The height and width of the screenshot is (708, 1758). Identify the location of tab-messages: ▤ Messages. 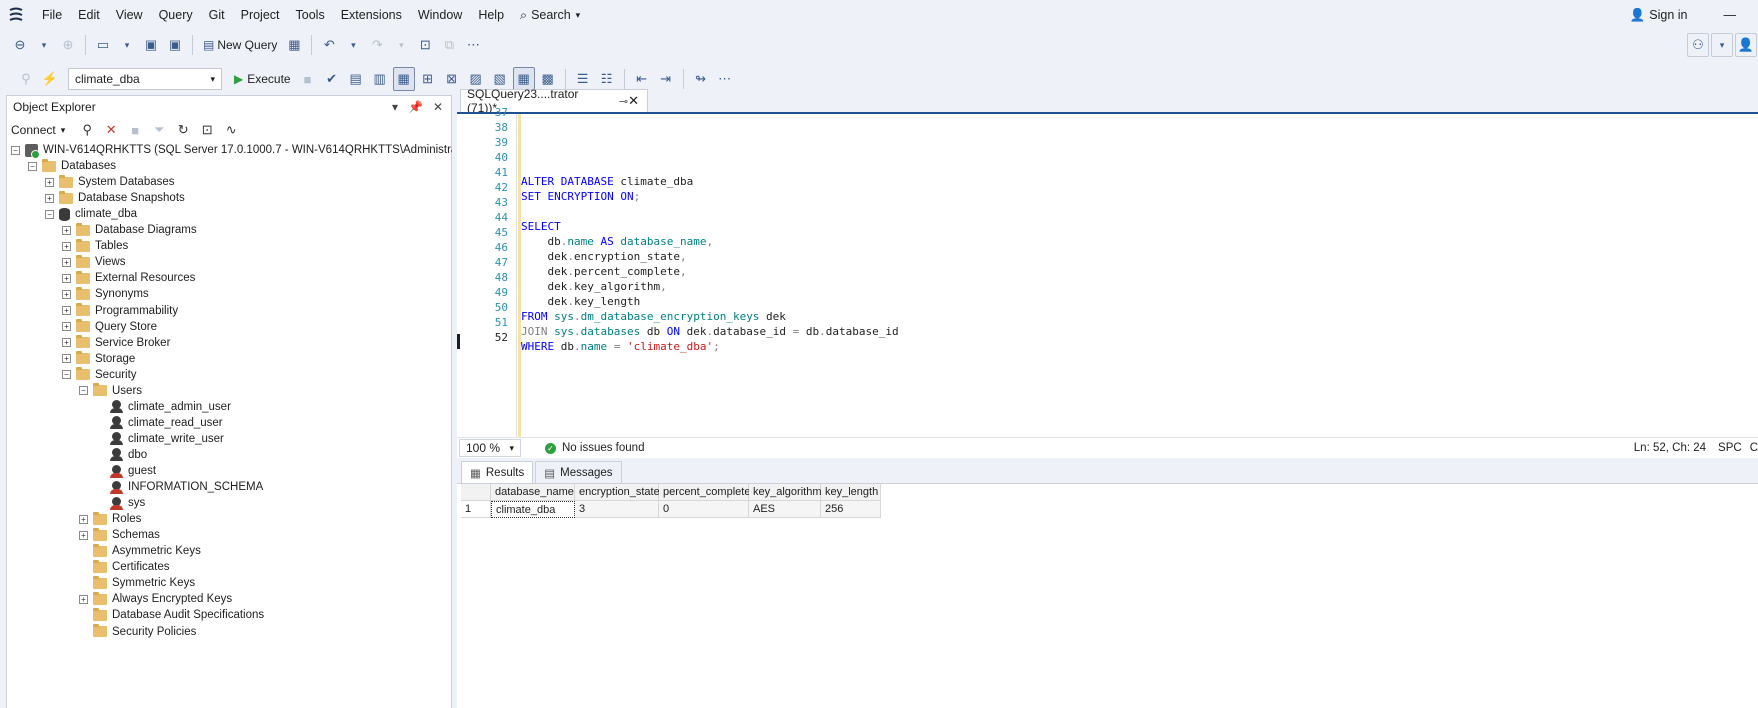
(578, 472).